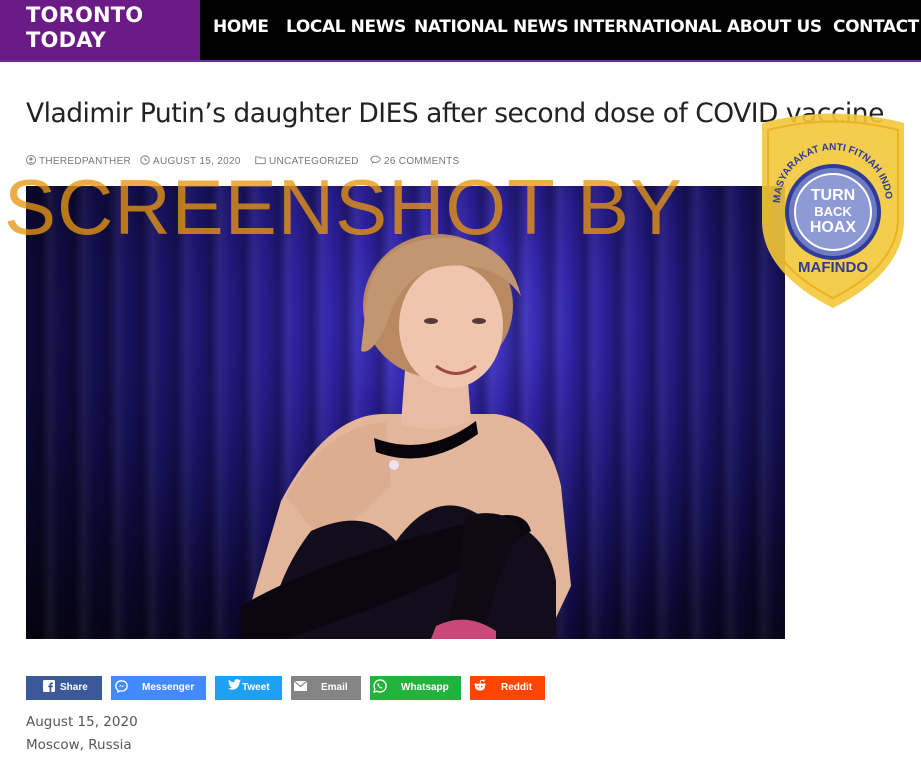  I want to click on badge-mafindo: MAFINDO, so click(833, 267).